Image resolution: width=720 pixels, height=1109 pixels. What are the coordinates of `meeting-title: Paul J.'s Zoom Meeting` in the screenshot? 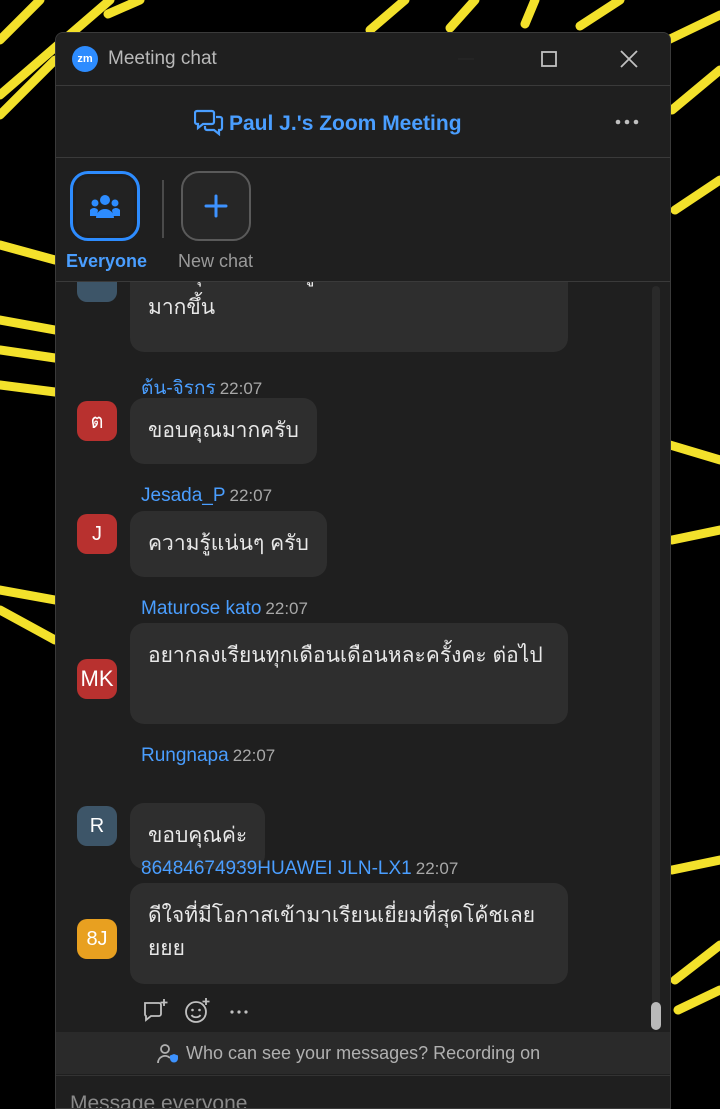 It's located at (345, 123).